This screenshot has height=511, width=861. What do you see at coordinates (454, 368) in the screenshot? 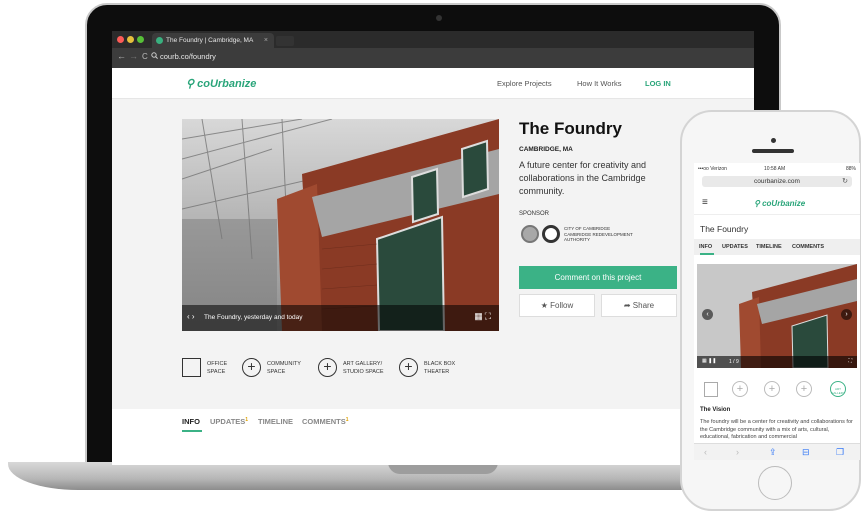
I see `amenity-label: BLACK BOX THEATER` at bounding box center [454, 368].